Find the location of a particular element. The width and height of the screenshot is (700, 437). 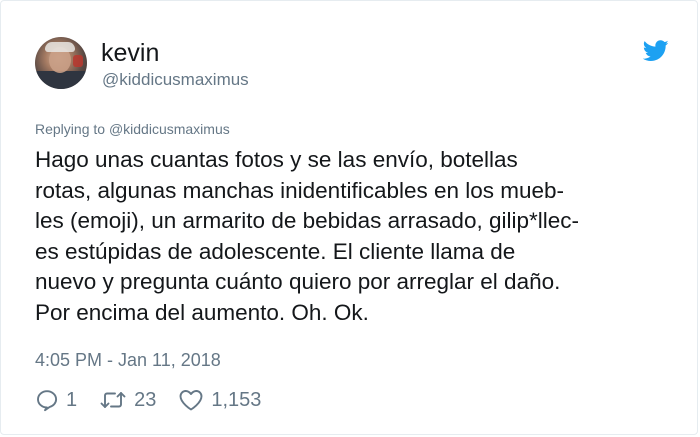

like-count: 1,153 is located at coordinates (236, 399).